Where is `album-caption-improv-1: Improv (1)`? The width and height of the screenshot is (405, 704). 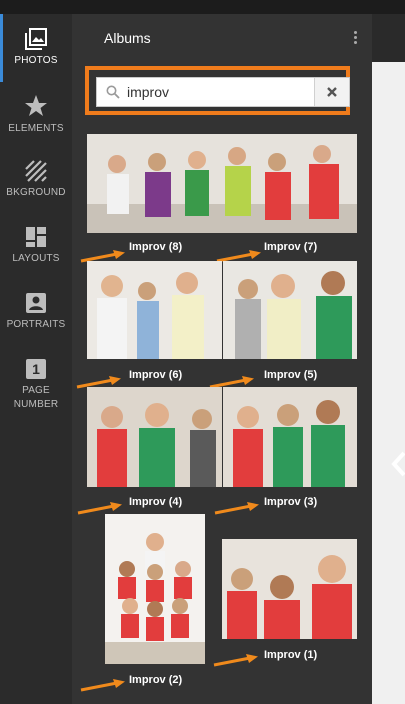 album-caption-improv-1: Improv (1) is located at coordinates (290, 655).